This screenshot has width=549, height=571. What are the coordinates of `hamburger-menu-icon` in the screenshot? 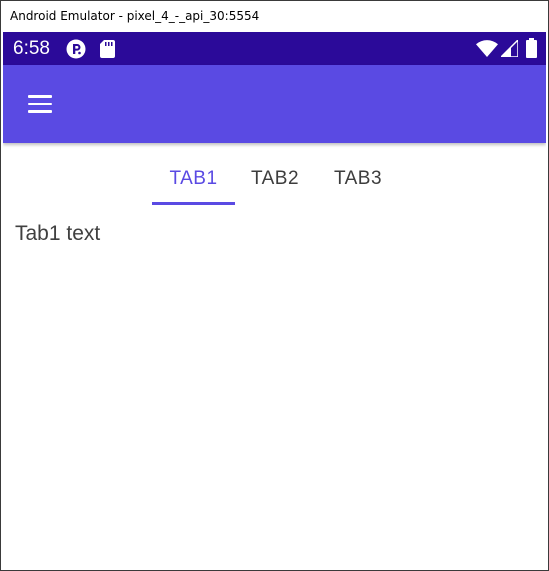 It's located at (40, 104).